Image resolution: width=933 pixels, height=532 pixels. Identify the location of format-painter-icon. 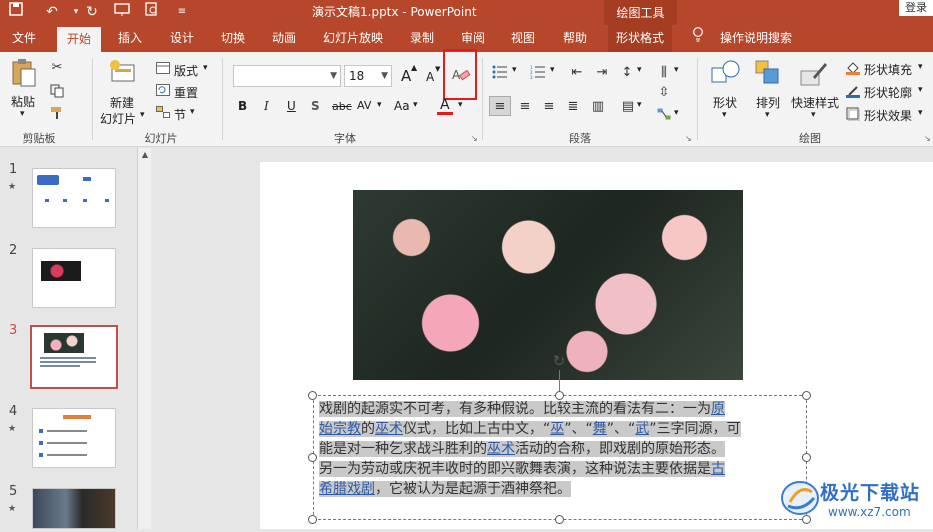
(57, 113).